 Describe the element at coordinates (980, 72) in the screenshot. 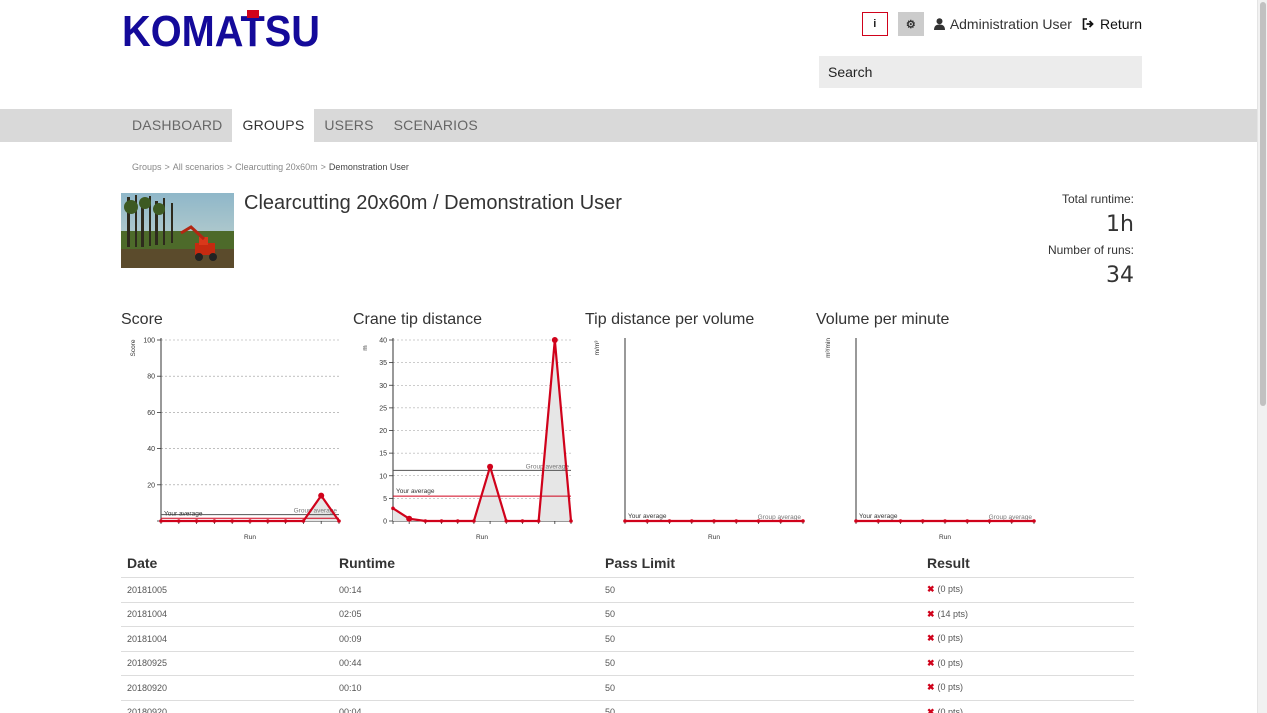

I see `search-input` at that location.